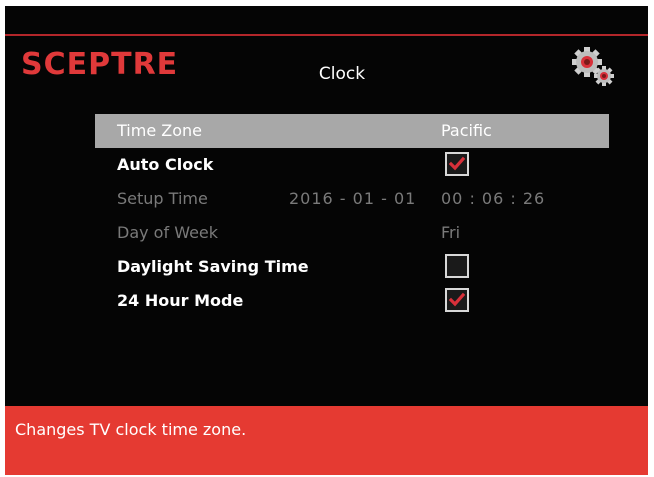 This screenshot has height=477, width=654. Describe the element at coordinates (352, 301) in the screenshot. I see `menu-item-24-hour-mode: 24 Hour Mode` at that location.